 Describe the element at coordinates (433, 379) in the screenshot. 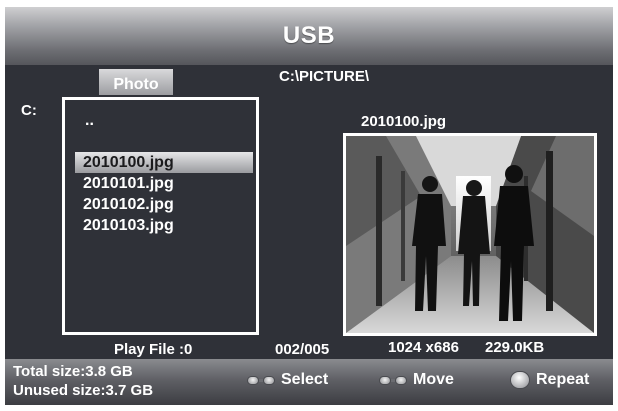

I see `move-hint-label: Move` at that location.